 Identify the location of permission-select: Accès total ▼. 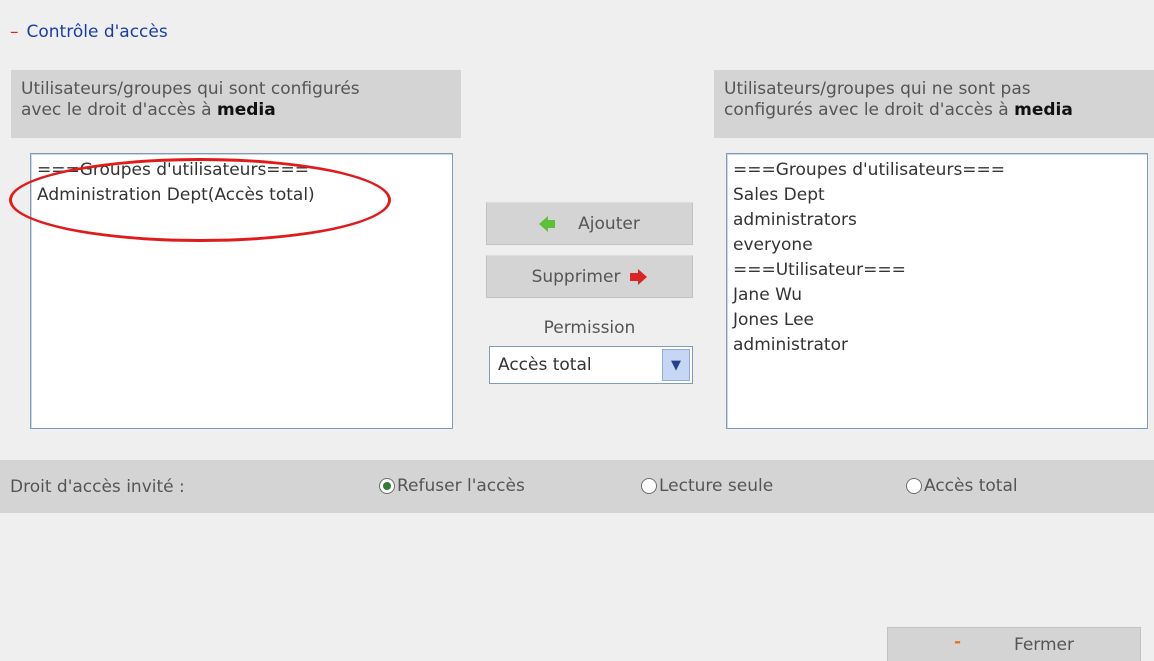
(591, 365).